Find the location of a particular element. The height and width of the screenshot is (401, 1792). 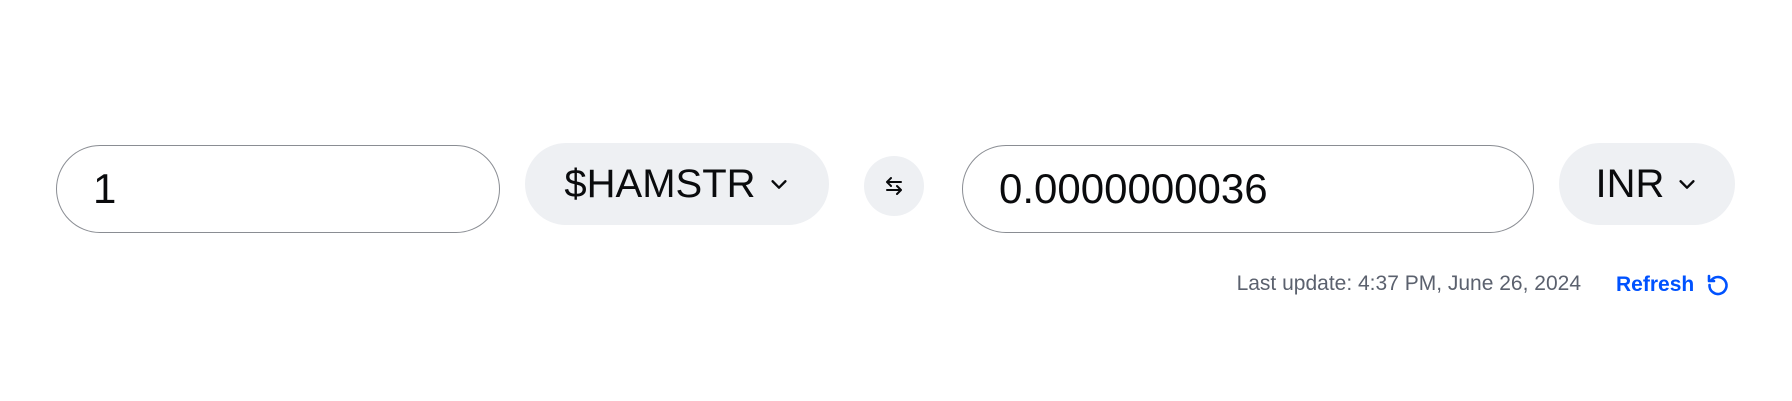

swap-arrows-icon is located at coordinates (894, 186).